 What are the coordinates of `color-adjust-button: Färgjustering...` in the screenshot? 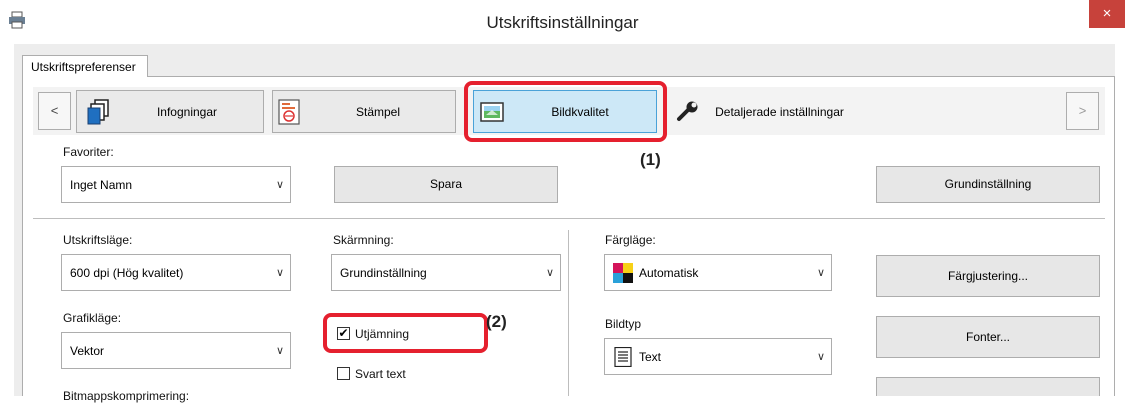 It's located at (988, 276).